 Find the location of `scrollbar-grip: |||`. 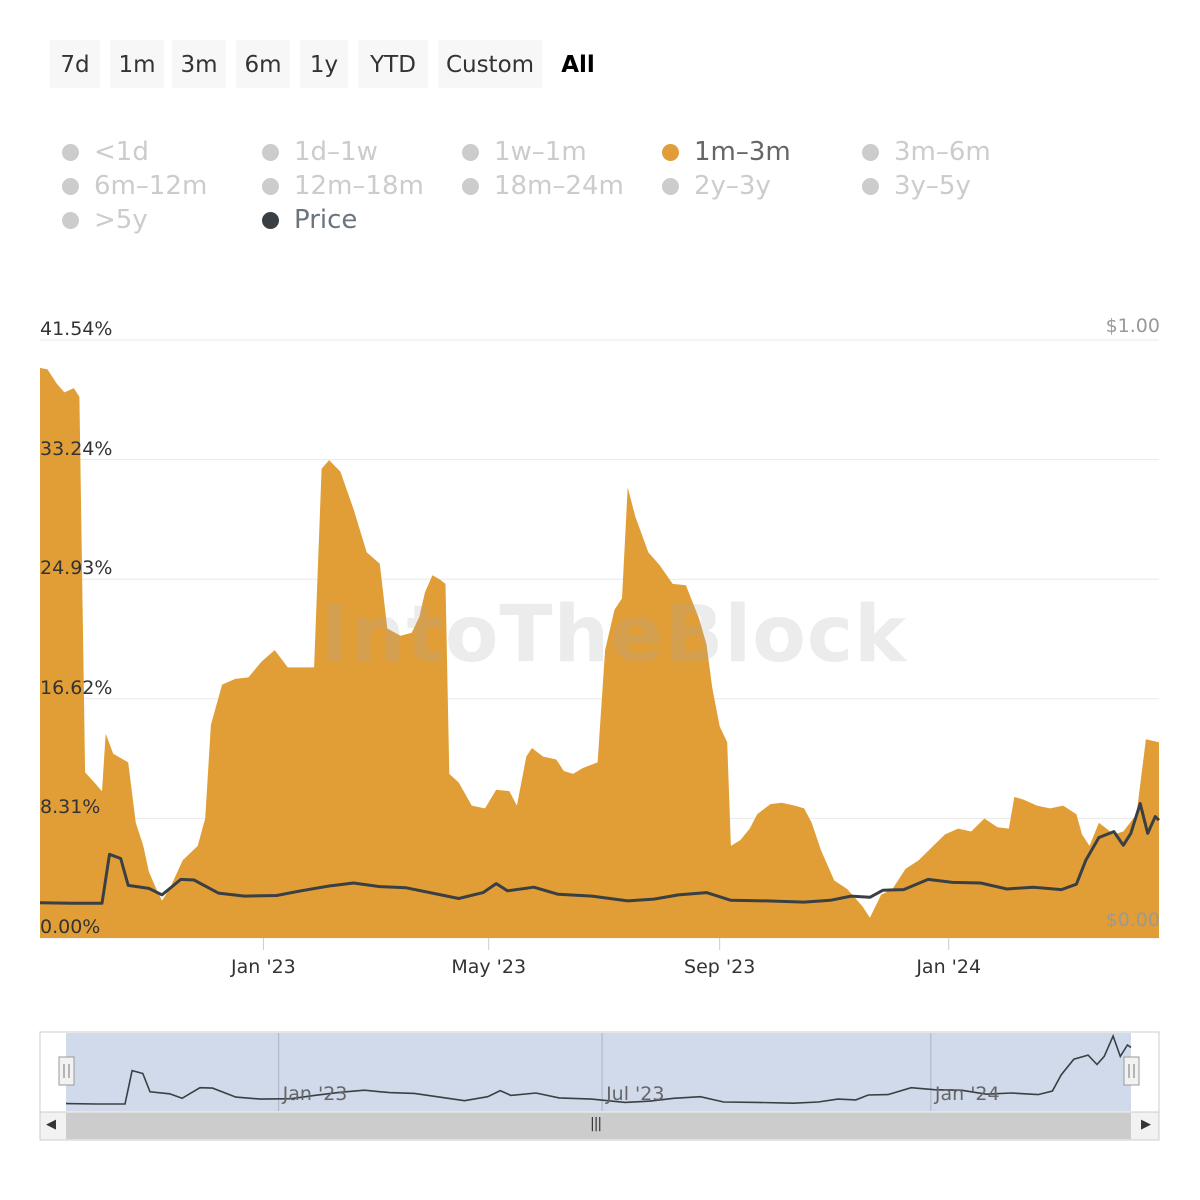

scrollbar-grip: ||| is located at coordinates (596, 1124).